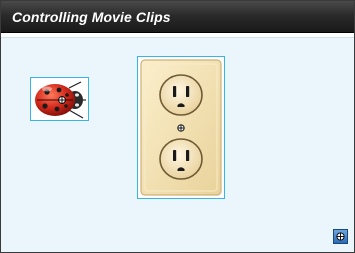 The image size is (355, 253). I want to click on ladybug-icon, so click(60, 100).